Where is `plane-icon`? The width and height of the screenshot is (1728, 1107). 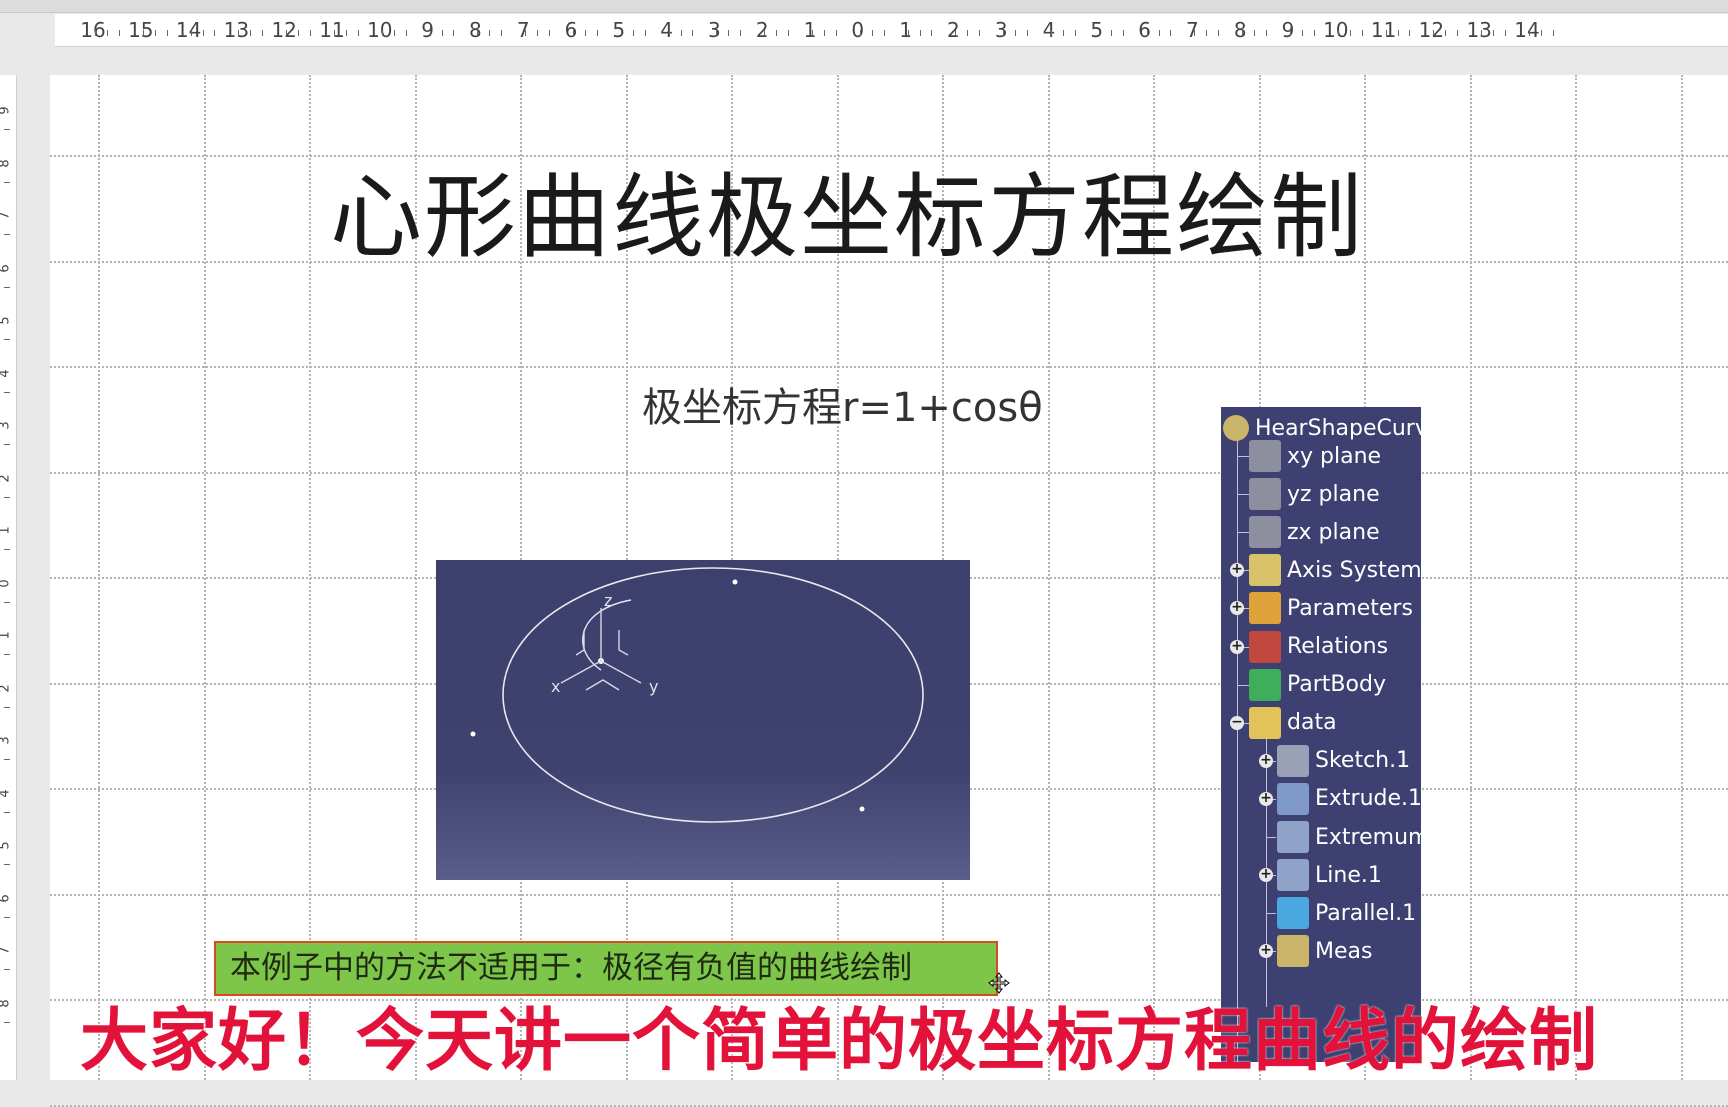 plane-icon is located at coordinates (1265, 456).